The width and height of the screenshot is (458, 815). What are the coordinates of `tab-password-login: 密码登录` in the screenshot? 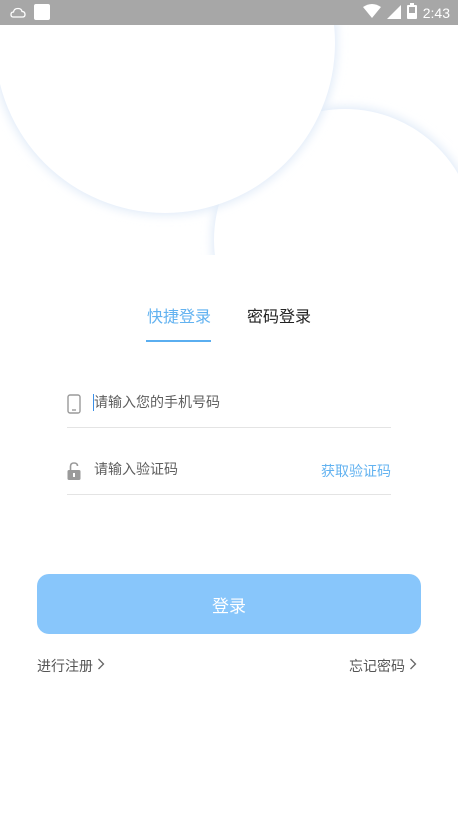 It's located at (279, 317).